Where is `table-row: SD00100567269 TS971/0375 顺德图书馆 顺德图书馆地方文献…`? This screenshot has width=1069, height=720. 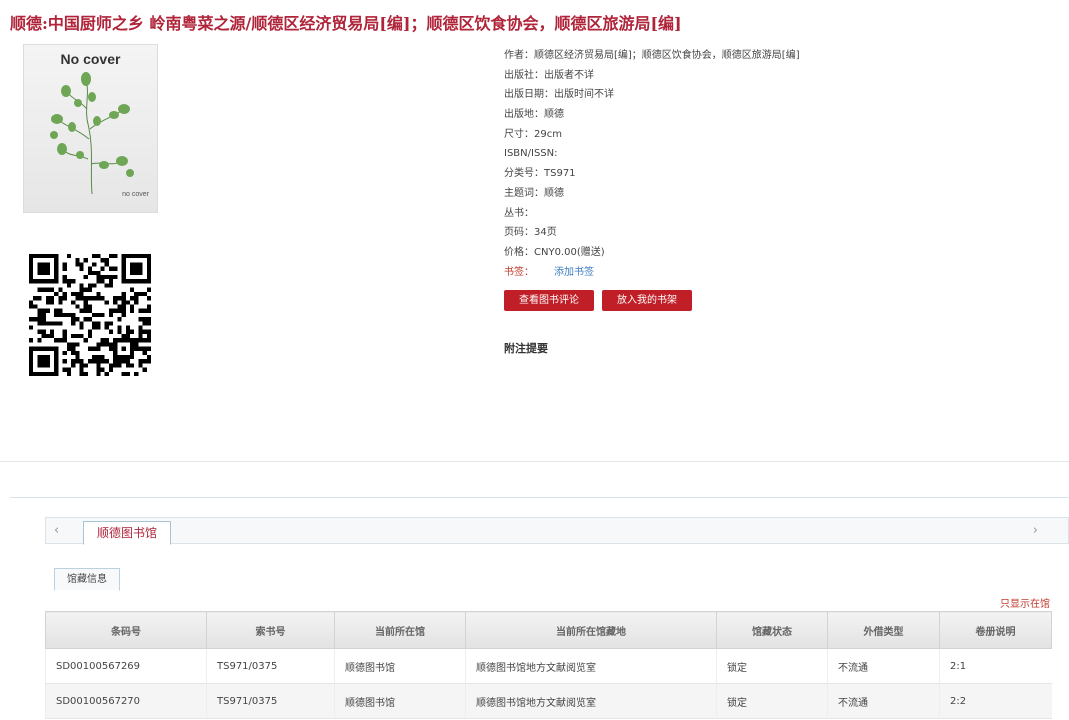
table-row: SD00100567269 TS971/0375 顺德图书馆 顺德图书馆地方文献… is located at coordinates (548, 666).